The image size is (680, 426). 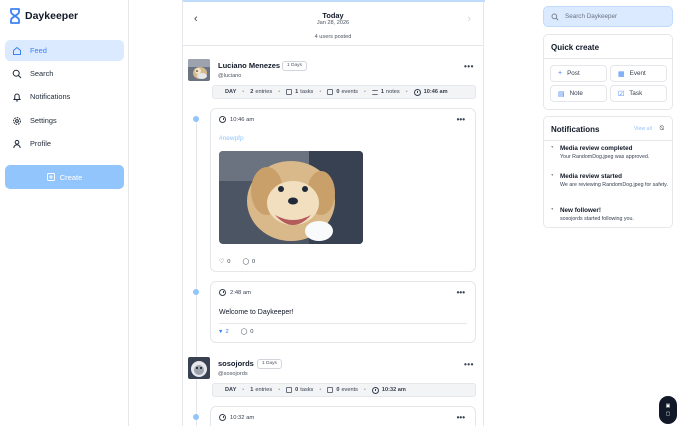 What do you see at coordinates (17, 120) in the screenshot?
I see `gear-icon` at bounding box center [17, 120].